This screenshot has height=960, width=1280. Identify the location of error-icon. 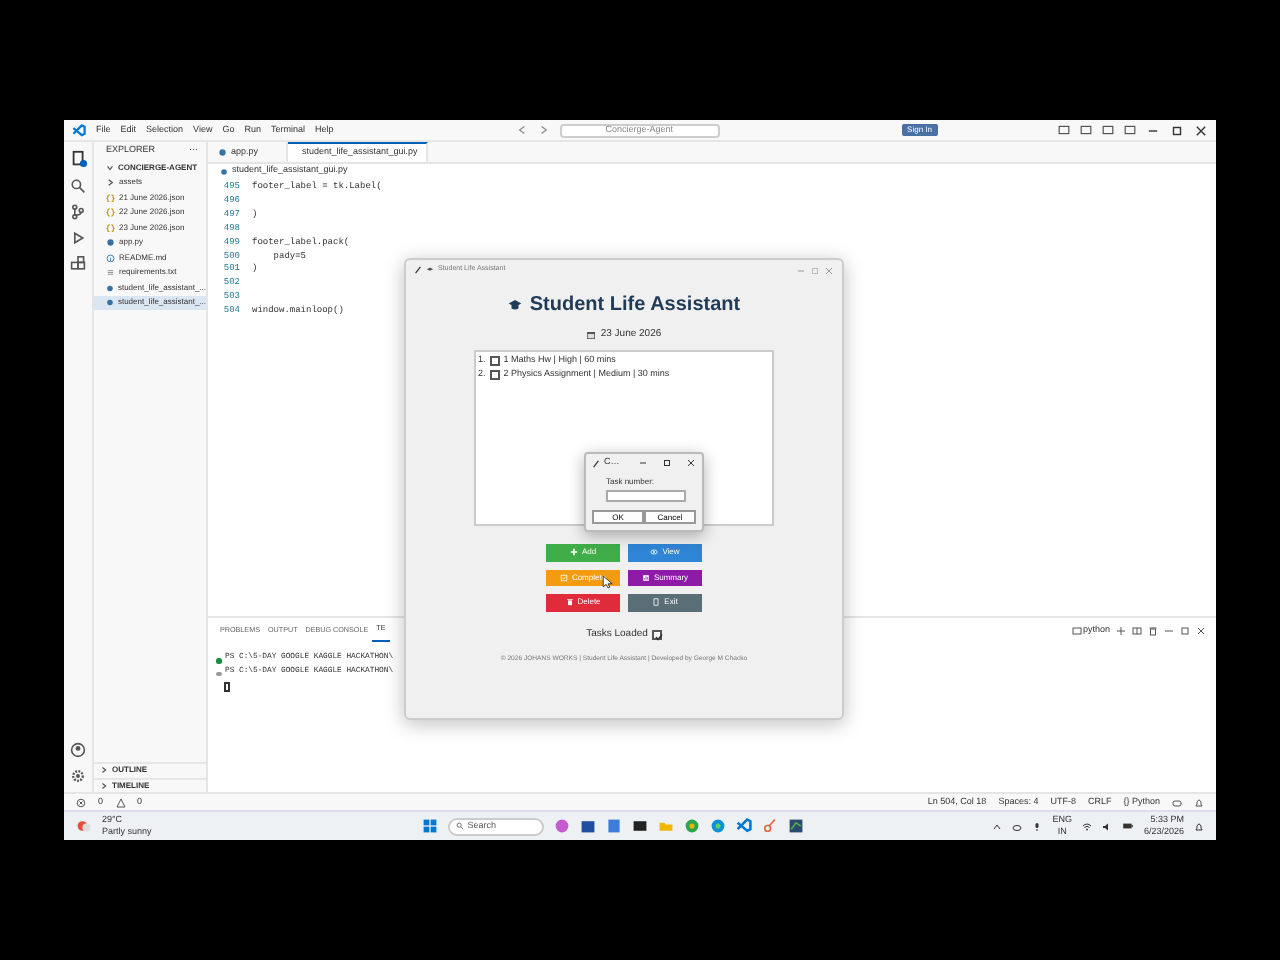
(81, 802).